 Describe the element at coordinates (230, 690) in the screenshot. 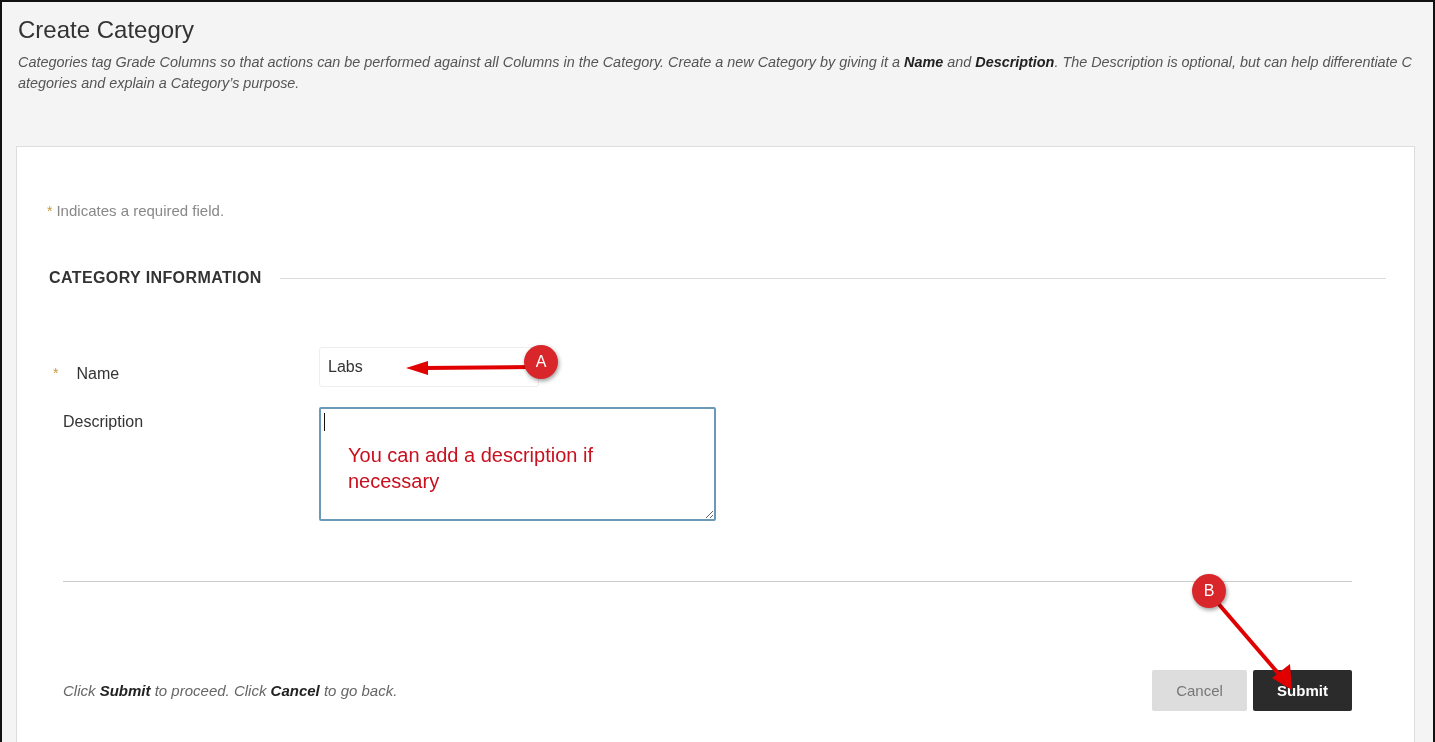

I see `footer-instruction: Click Submit to proceed. Click Cancel to go back.` at that location.